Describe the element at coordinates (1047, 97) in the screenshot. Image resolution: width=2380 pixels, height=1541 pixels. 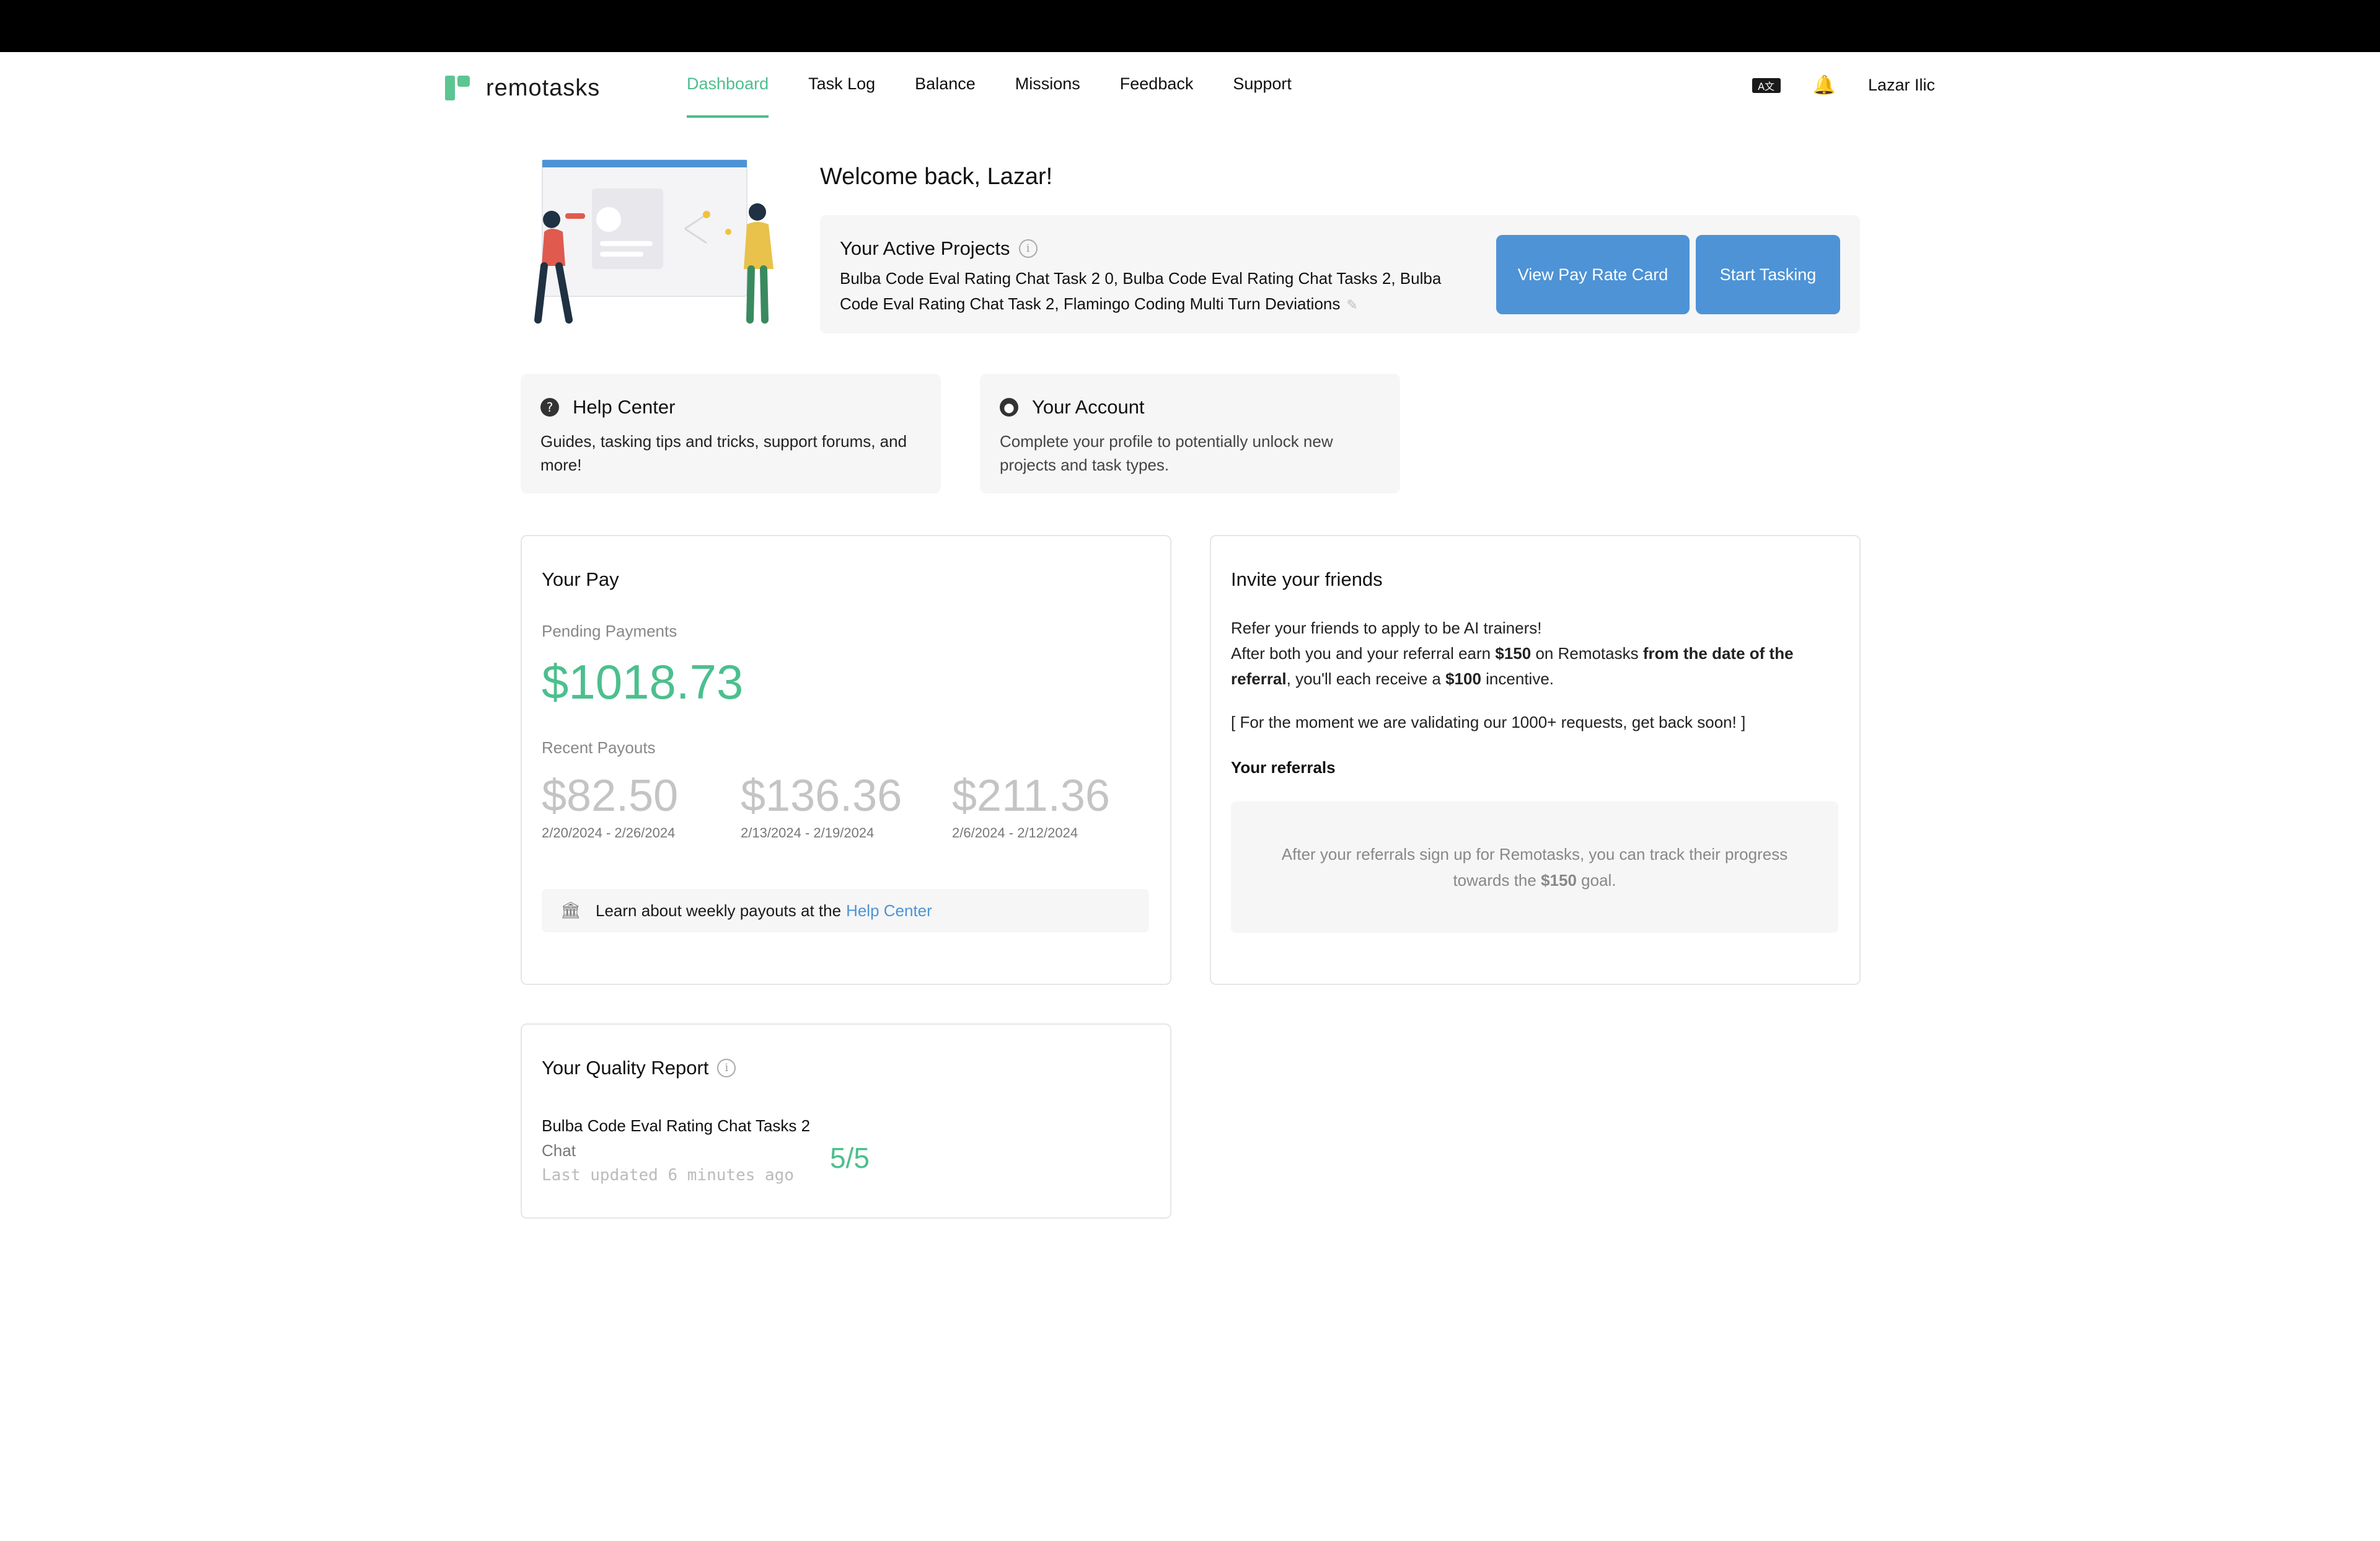
I see `nav-missions: Missions` at that location.